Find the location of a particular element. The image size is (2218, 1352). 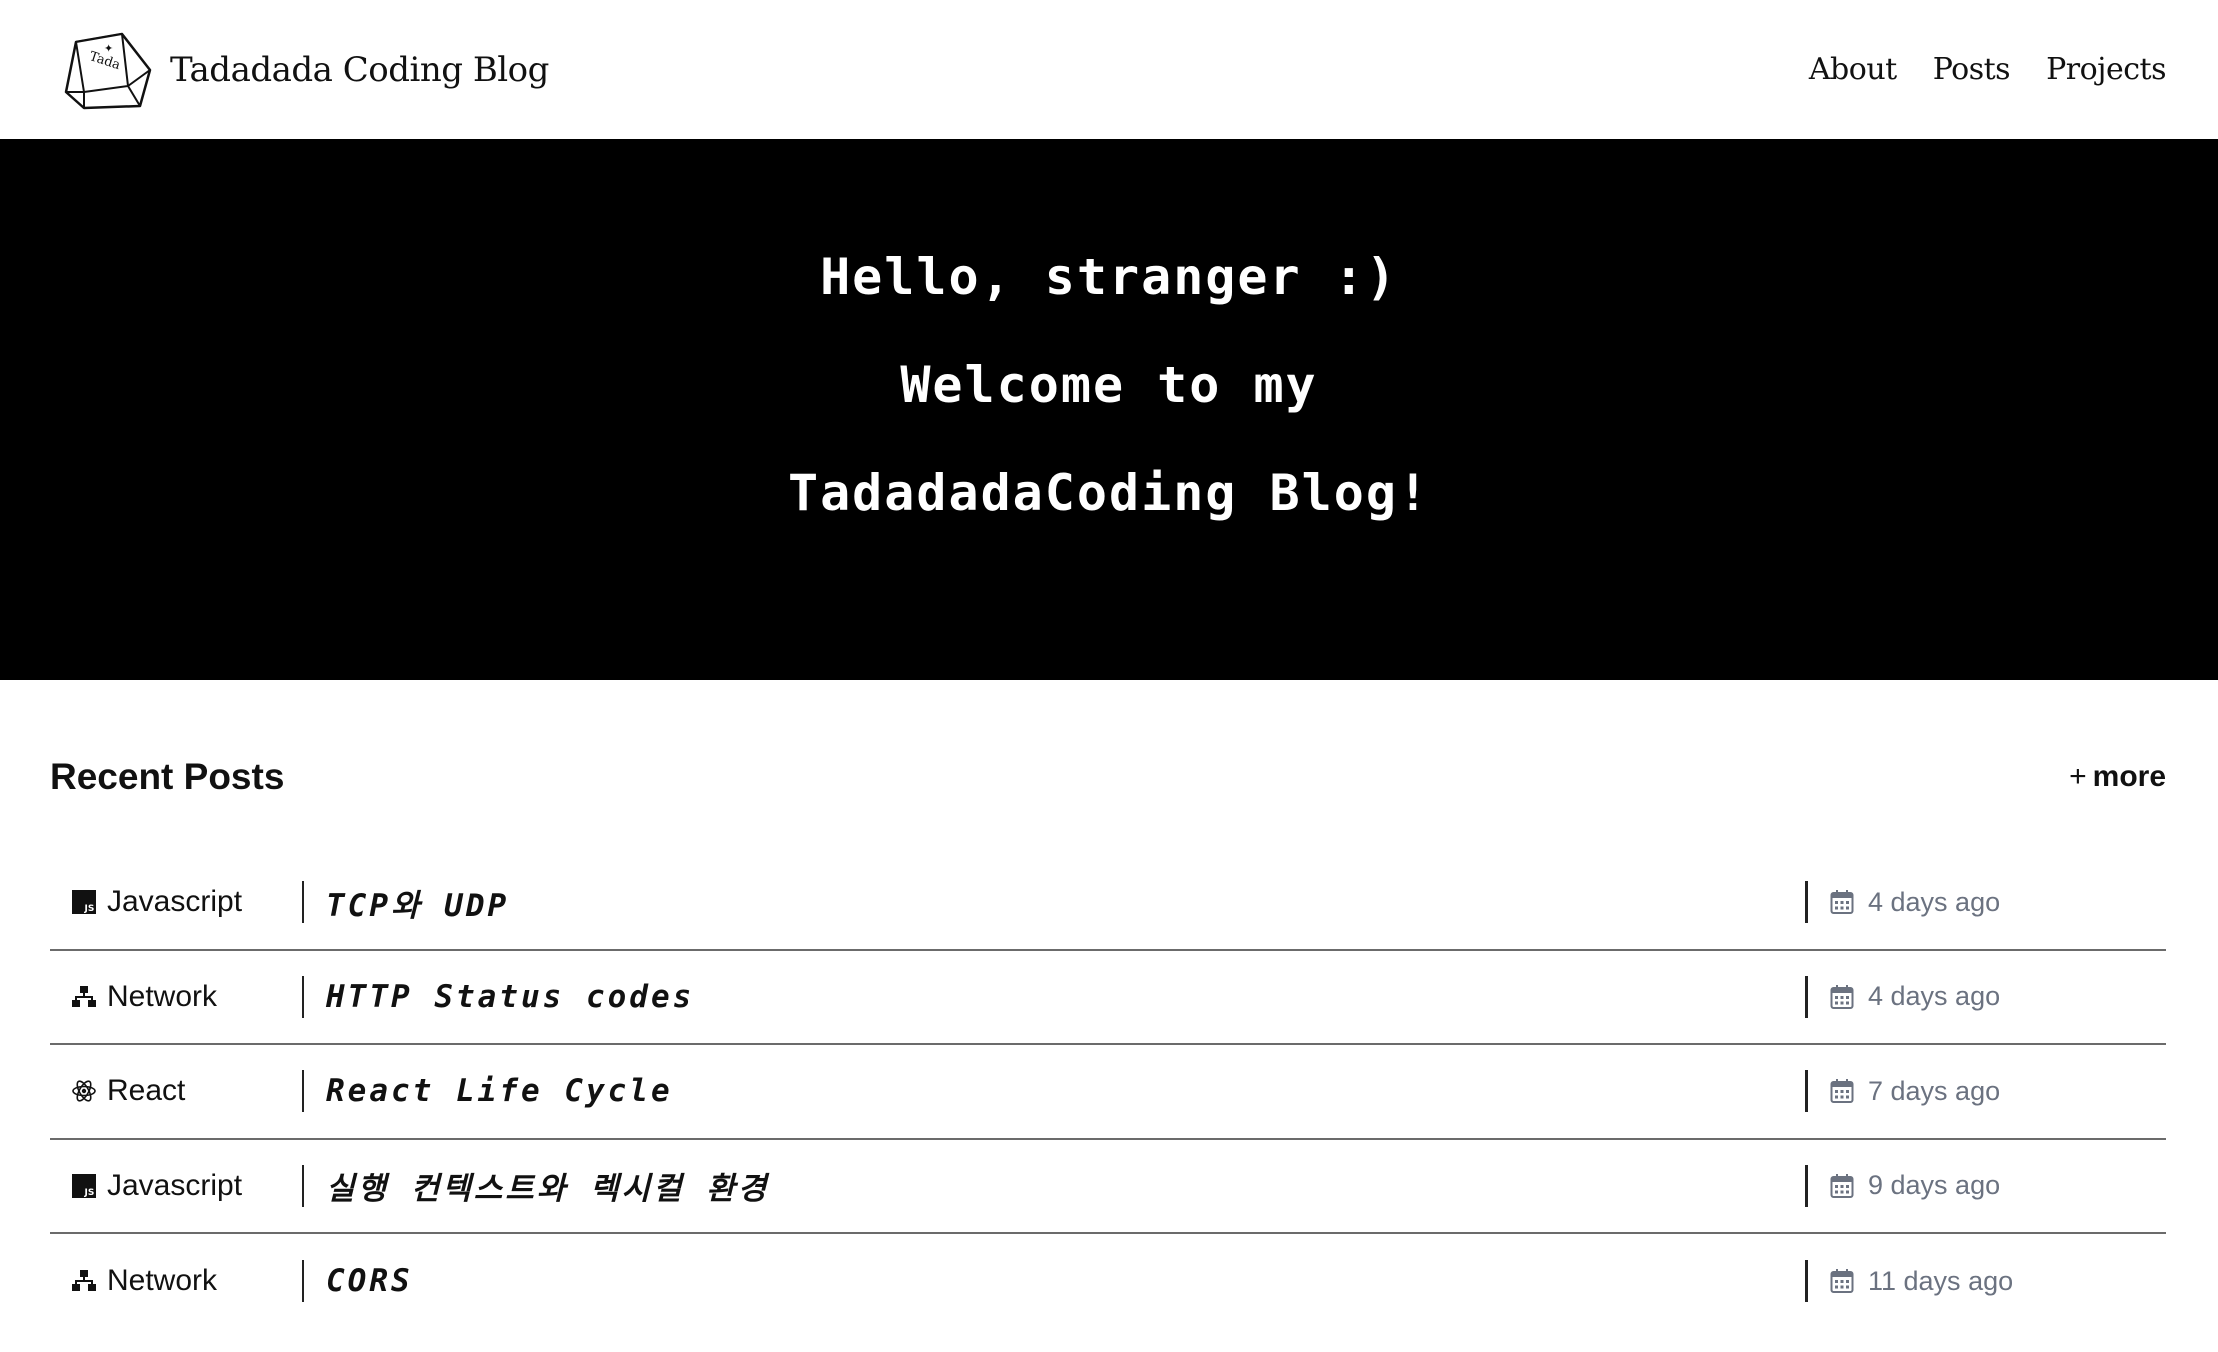

more-posts-link: + more is located at coordinates (2117, 777).